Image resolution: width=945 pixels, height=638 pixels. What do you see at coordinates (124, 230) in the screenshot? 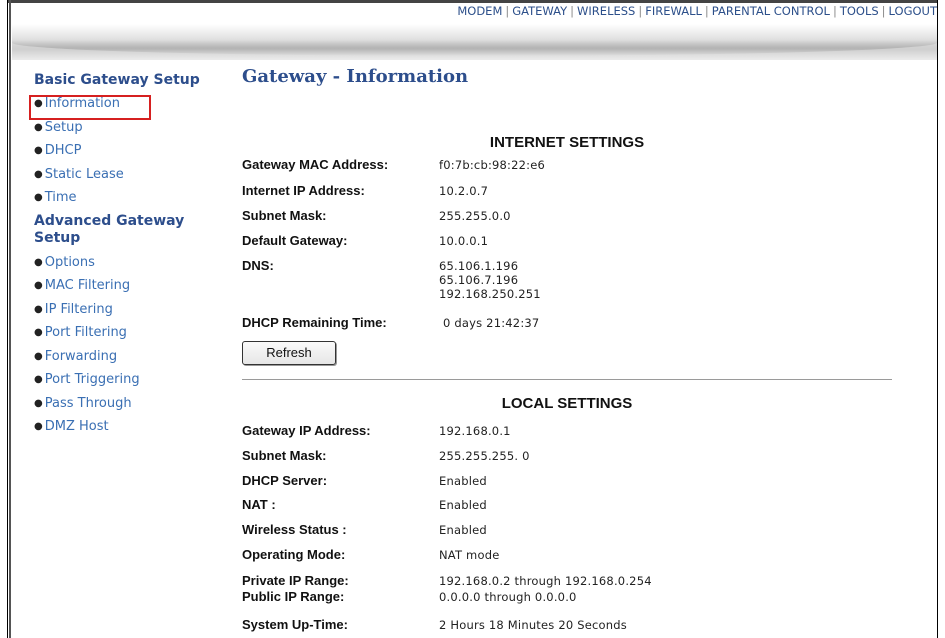
I see `sidebar-heading-advanced: Advanced Gateway Setup` at bounding box center [124, 230].